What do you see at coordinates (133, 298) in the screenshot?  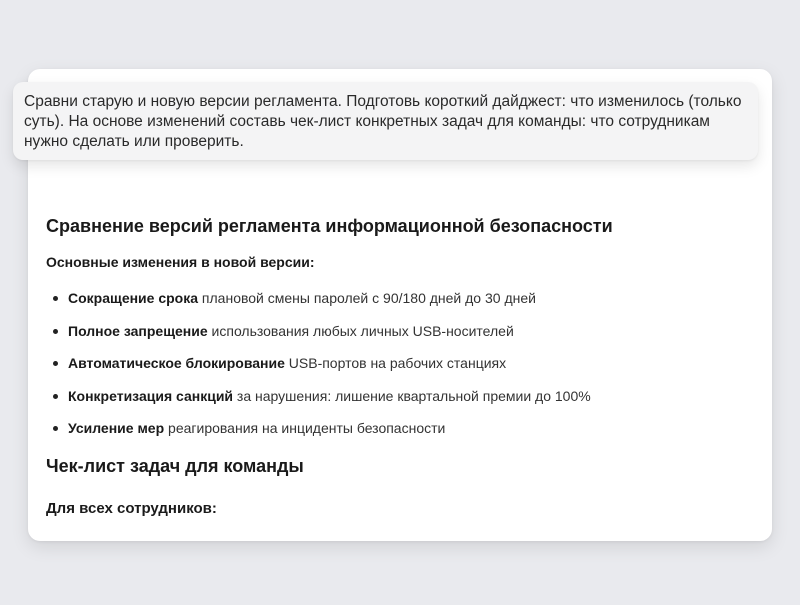 I see `list-item-bold: Сокращение срока` at bounding box center [133, 298].